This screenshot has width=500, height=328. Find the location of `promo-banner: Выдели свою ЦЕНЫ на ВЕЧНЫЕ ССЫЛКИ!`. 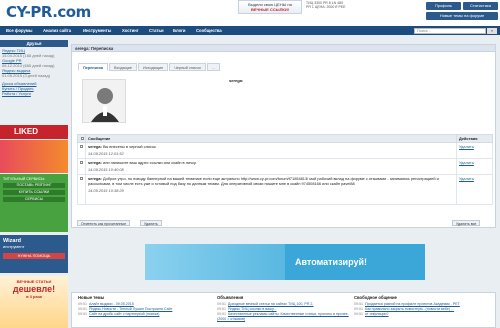

promo-banner: Выдели свою ЦЕНЫ на ВЕЧНЫЕ ССЫЛКИ! is located at coordinates (270, 7).